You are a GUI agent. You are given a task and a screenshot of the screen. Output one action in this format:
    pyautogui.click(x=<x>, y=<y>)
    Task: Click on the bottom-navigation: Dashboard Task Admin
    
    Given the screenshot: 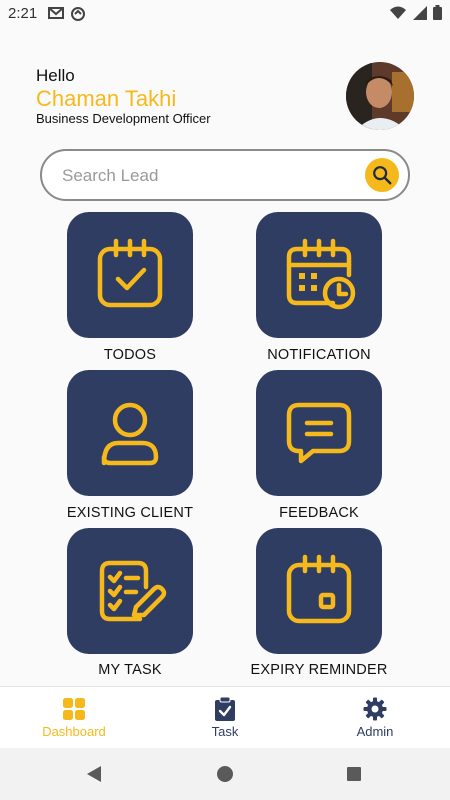 What is the action you would take?
    pyautogui.click(x=225, y=717)
    